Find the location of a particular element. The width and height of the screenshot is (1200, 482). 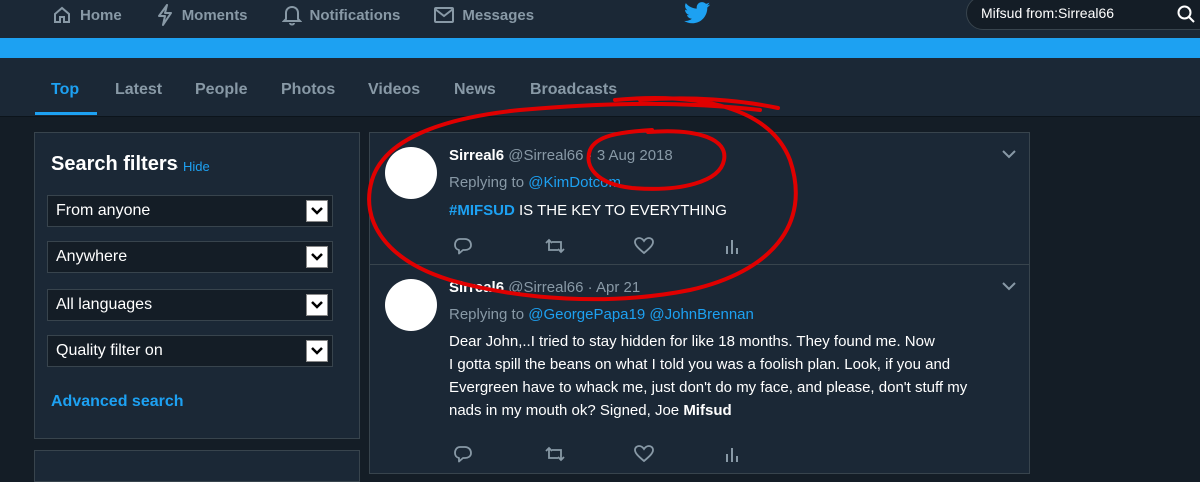

language-select-value: All languages is located at coordinates (104, 304).